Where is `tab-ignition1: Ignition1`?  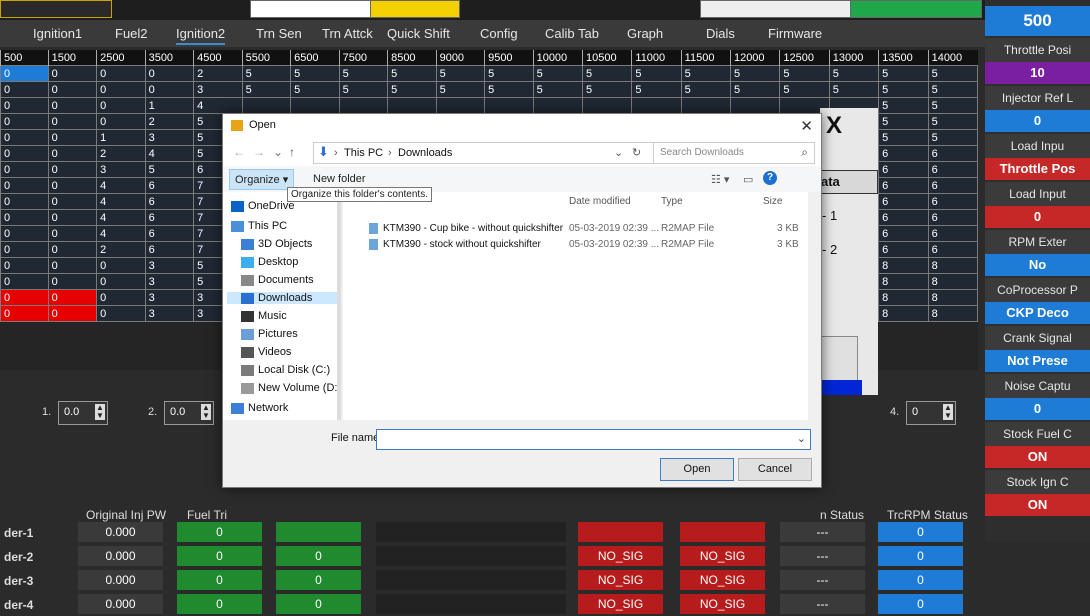
tab-ignition1: Ignition1 is located at coordinates (57, 33).